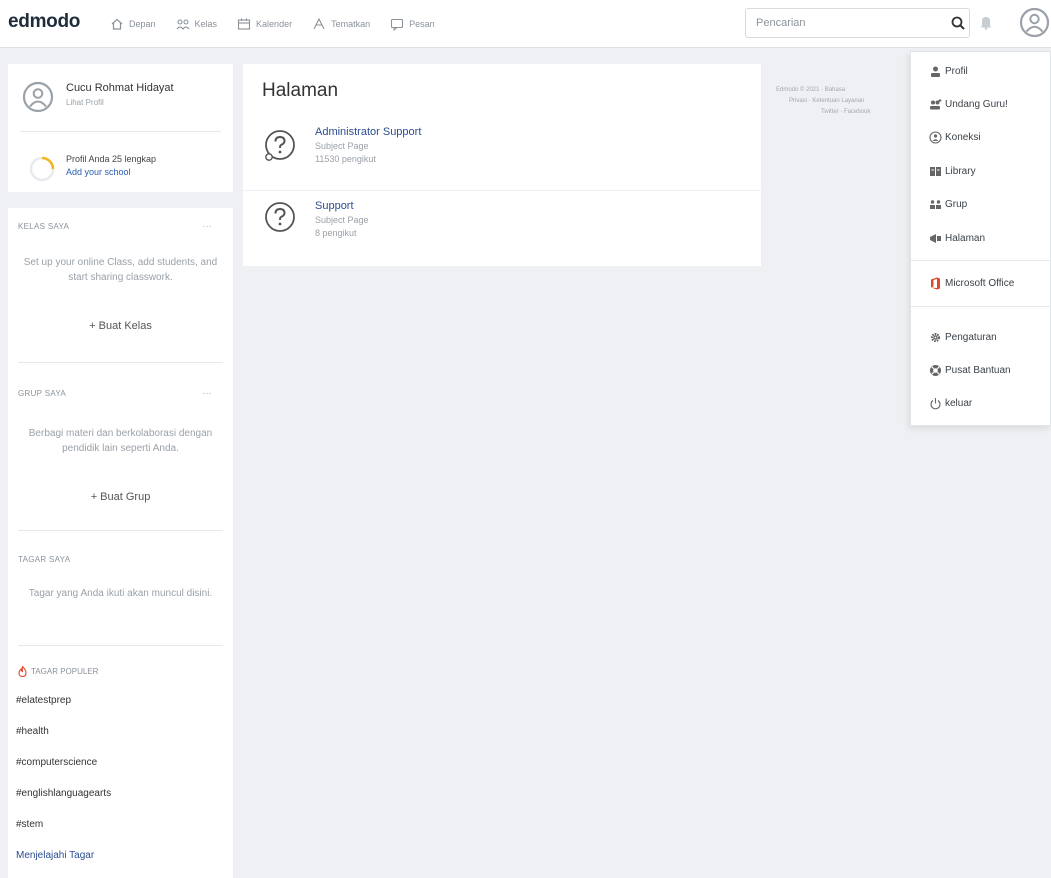 The width and height of the screenshot is (1051, 878). What do you see at coordinates (32, 731) in the screenshot?
I see `popular-tag: #health` at bounding box center [32, 731].